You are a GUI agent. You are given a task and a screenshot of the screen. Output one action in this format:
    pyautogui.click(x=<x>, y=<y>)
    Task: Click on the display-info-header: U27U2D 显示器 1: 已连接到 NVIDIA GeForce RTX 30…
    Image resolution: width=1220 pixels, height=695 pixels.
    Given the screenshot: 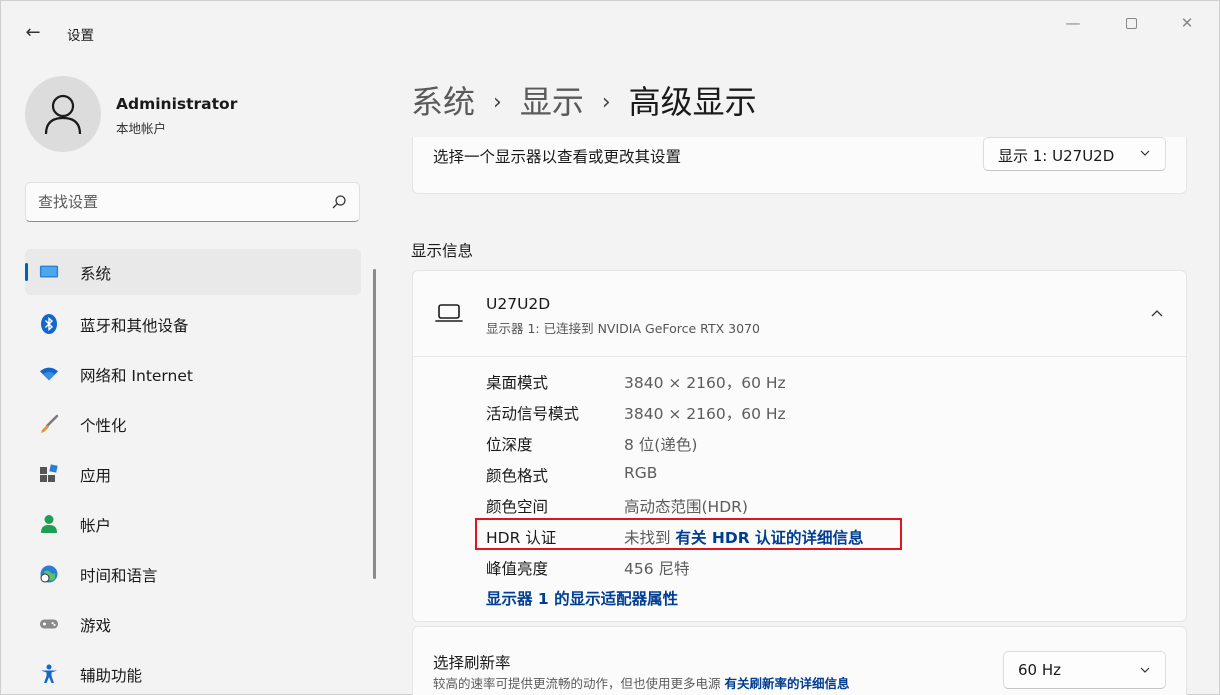 What is the action you would take?
    pyautogui.click(x=799, y=314)
    